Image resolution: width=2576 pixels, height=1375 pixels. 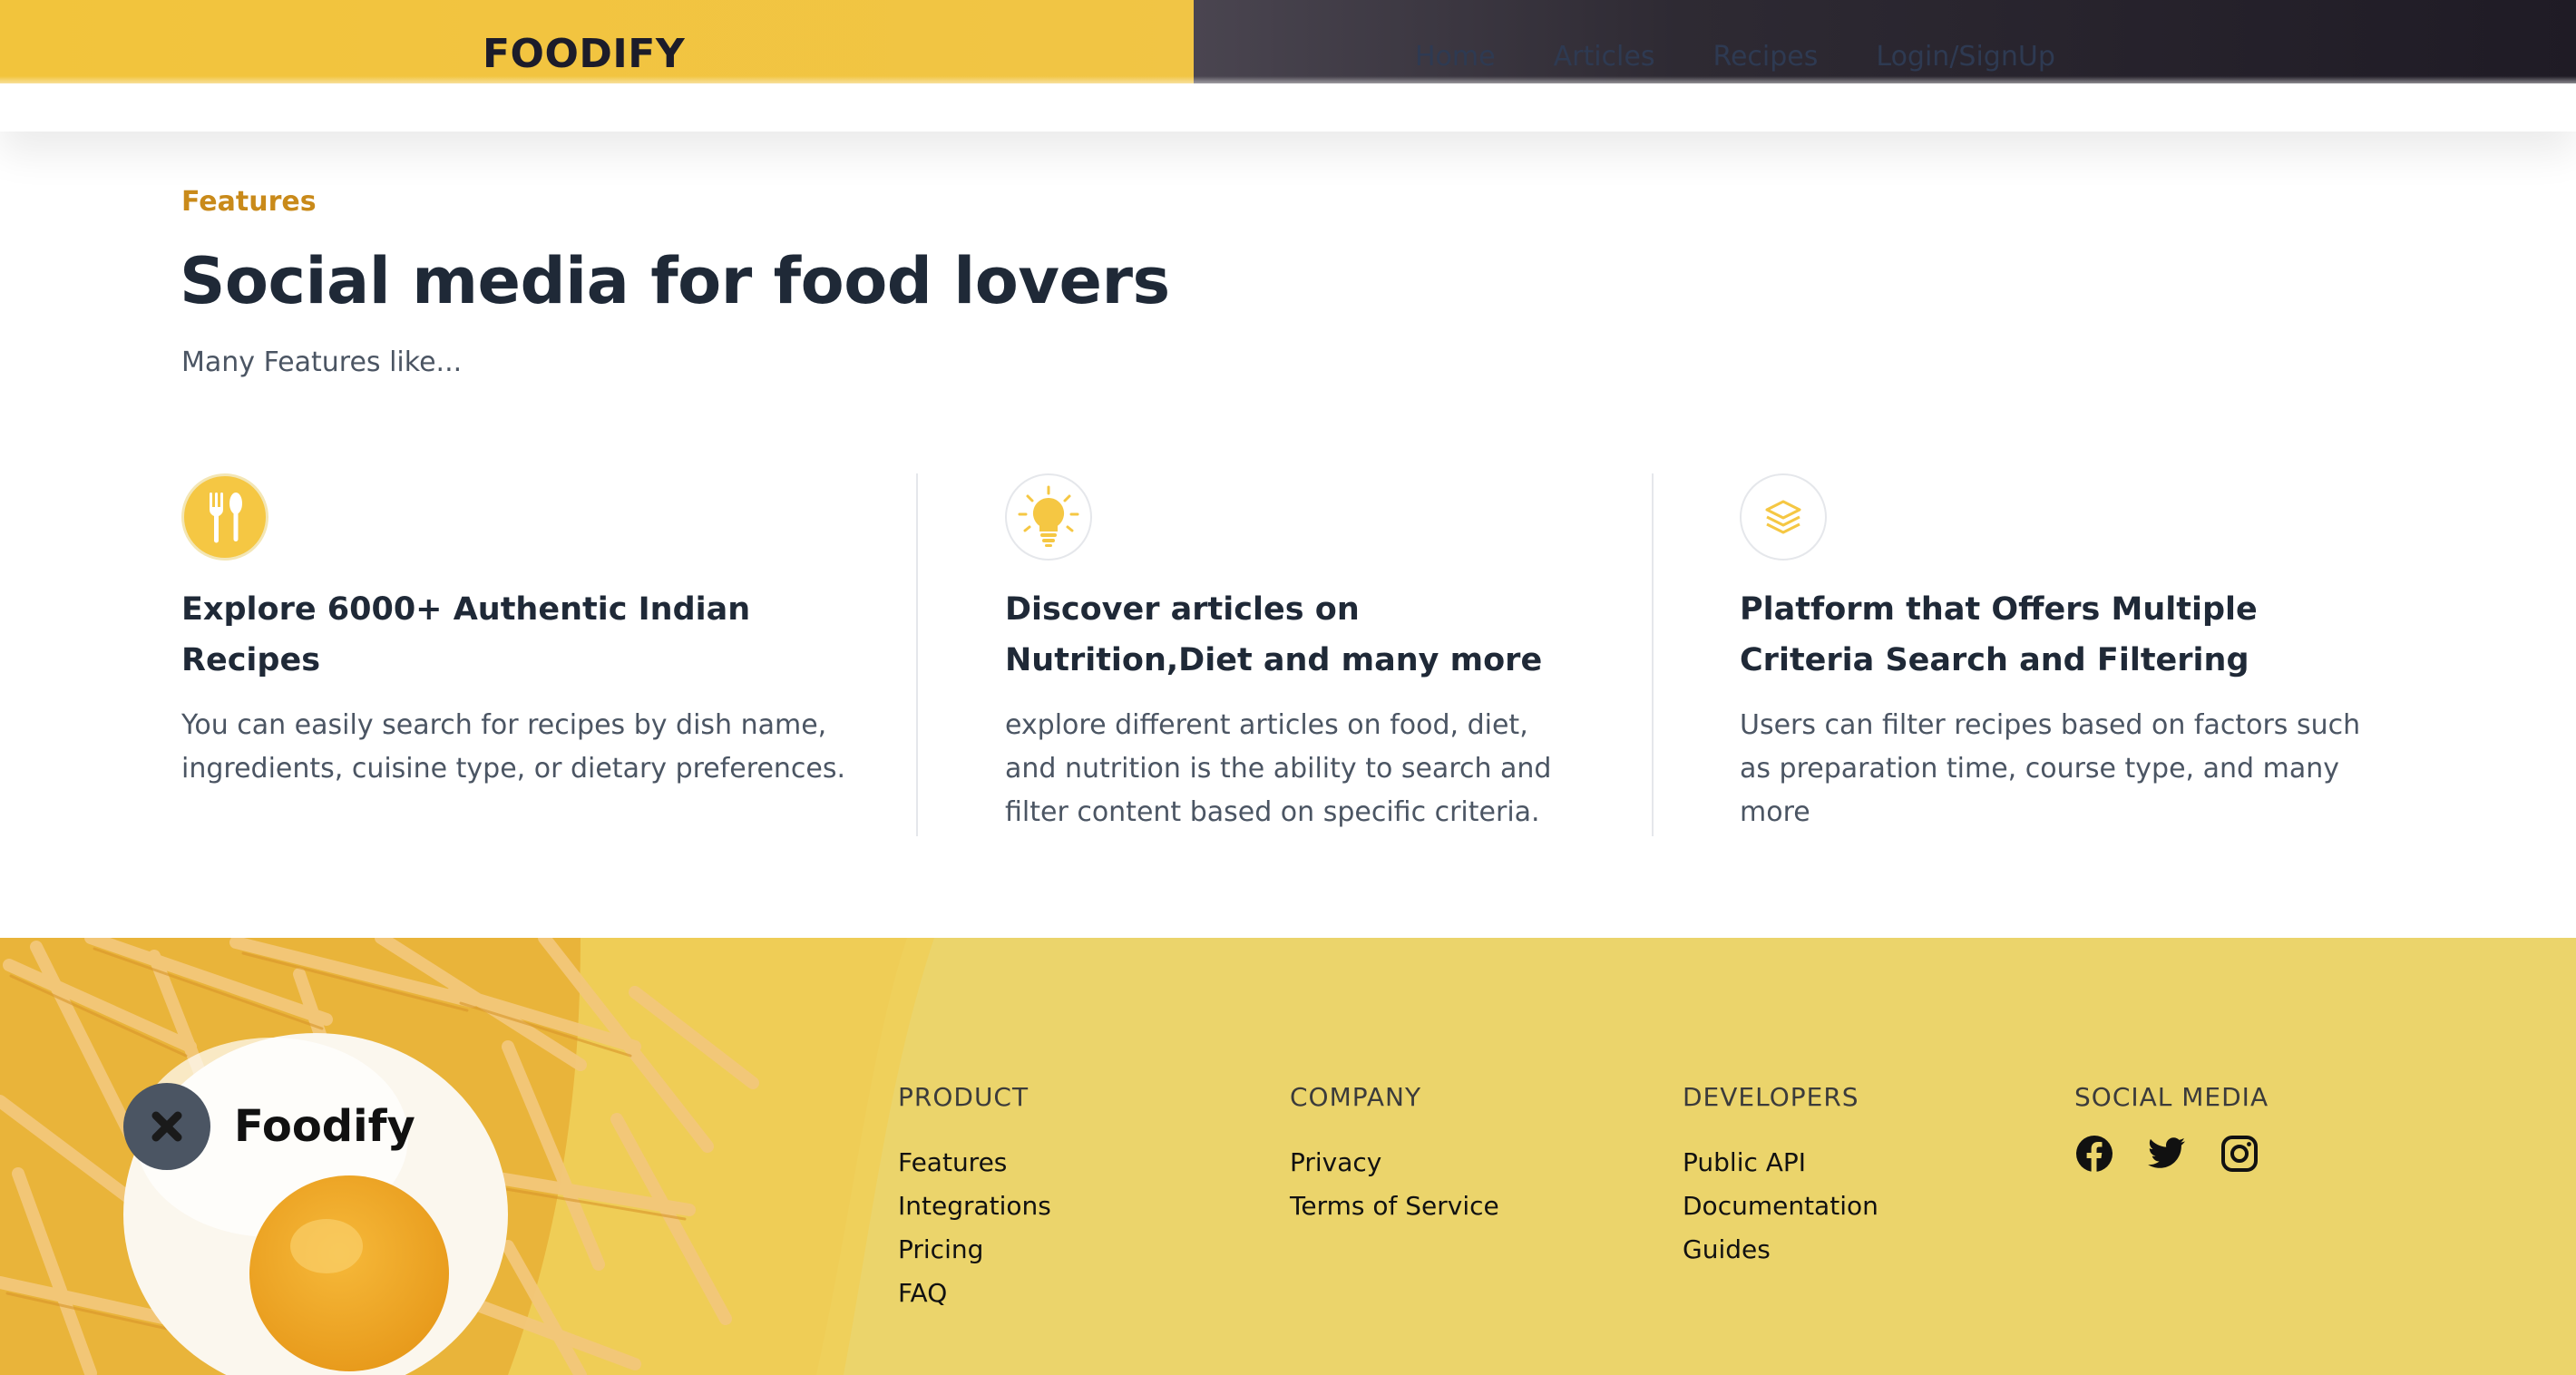 I want to click on nav-links: Home Articles Recipes Login/SignUp, so click(x=1735, y=57).